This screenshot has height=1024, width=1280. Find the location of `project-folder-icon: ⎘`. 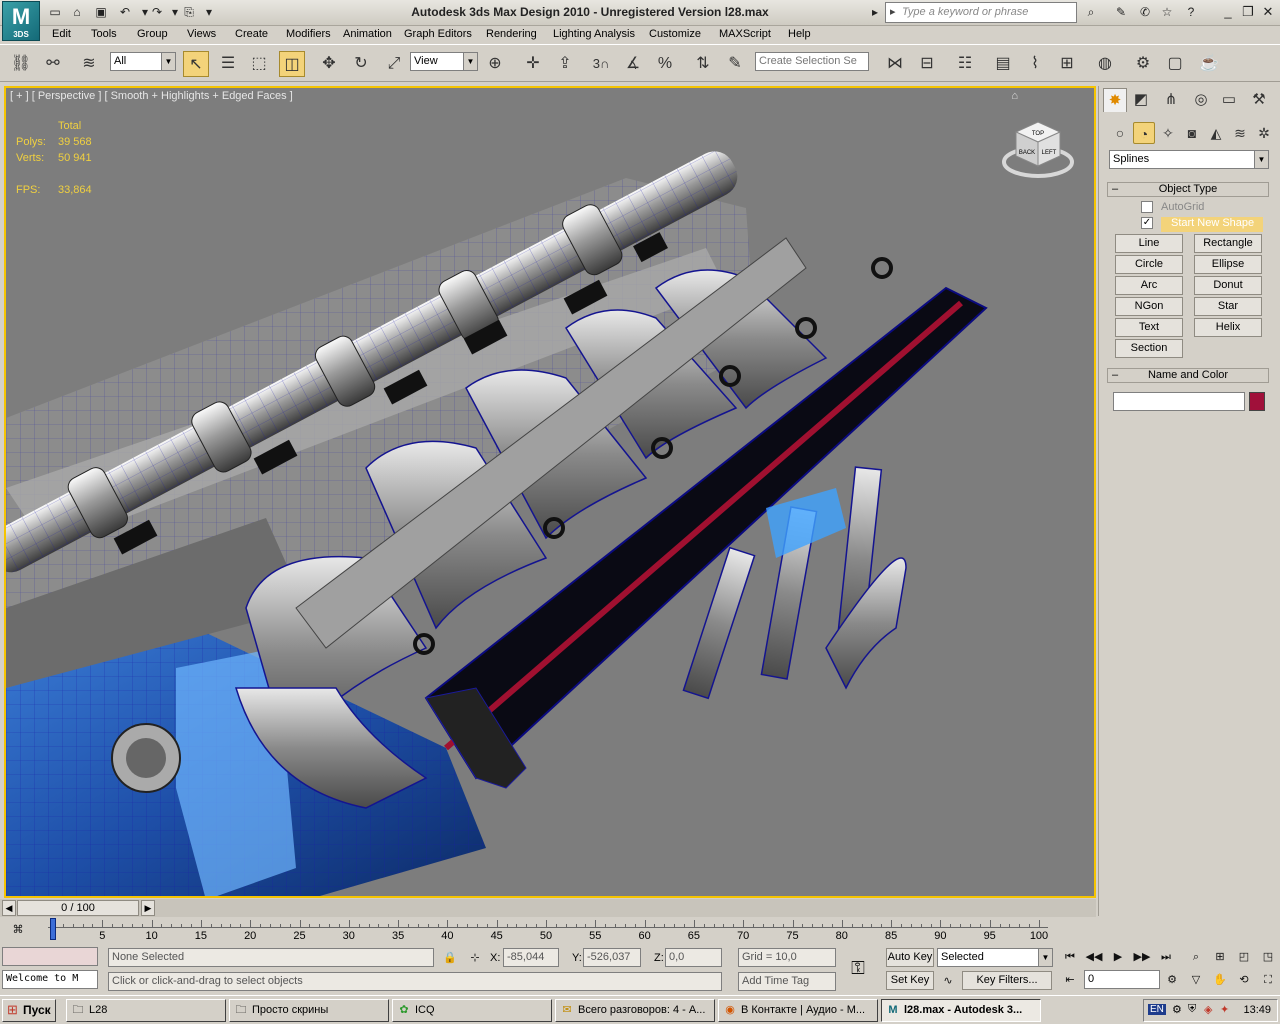

project-folder-icon: ⎘ is located at coordinates (189, 12).